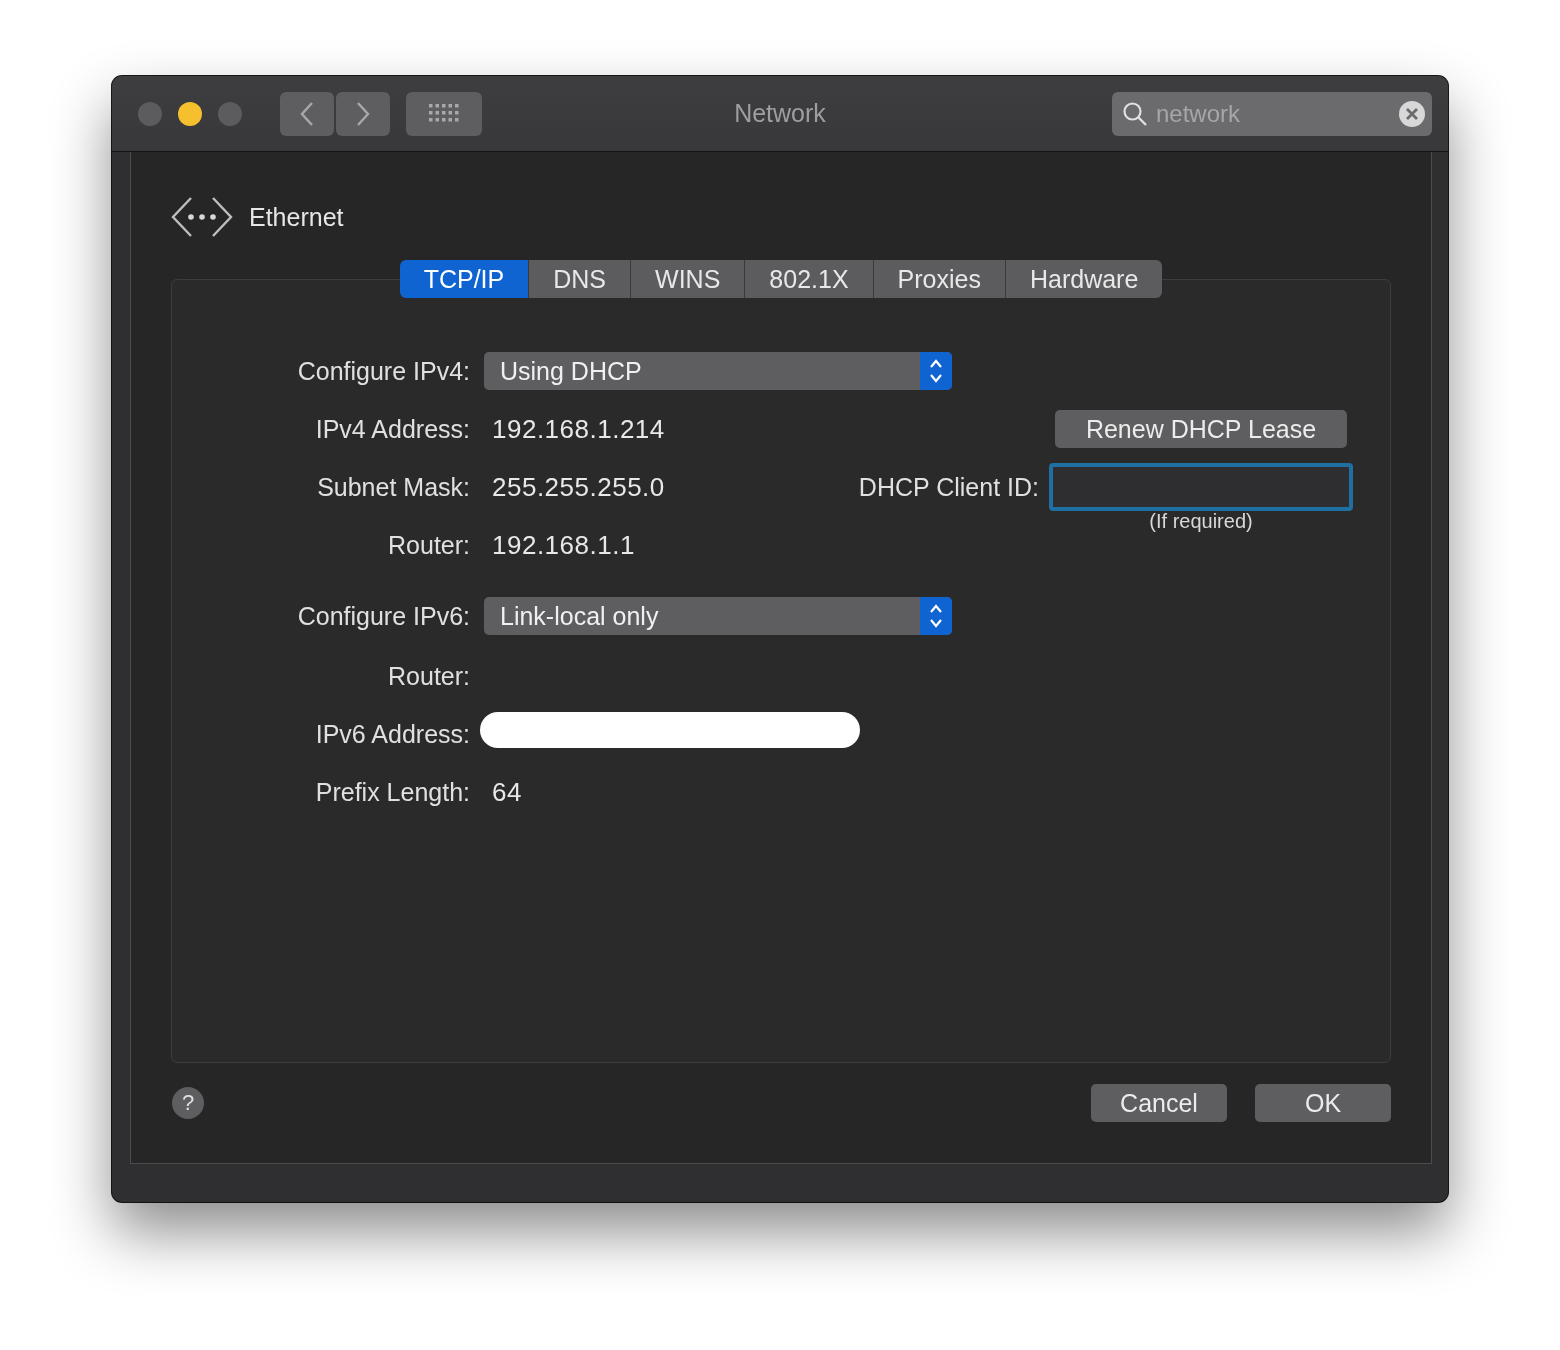 The height and width of the screenshot is (1350, 1560). Describe the element at coordinates (1159, 1103) in the screenshot. I see `dialog-button: Cancel` at that location.